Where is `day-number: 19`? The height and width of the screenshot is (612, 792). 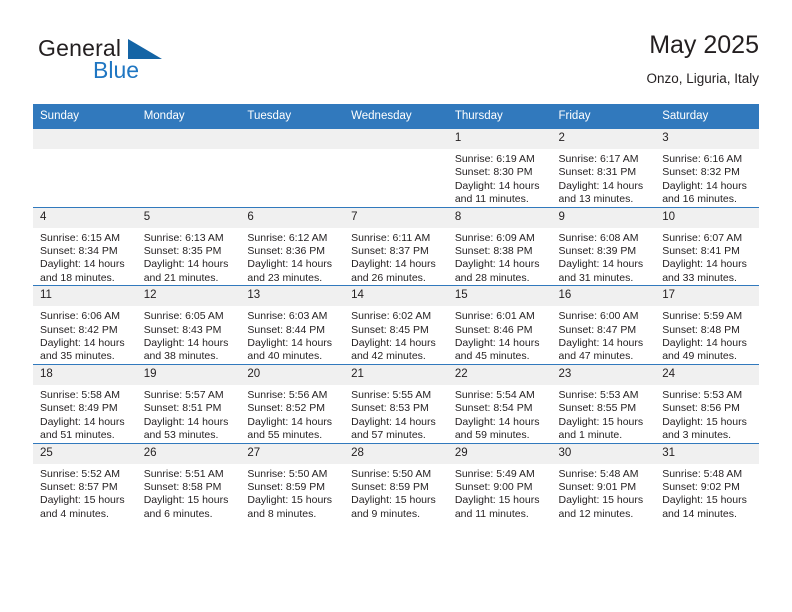
day-number: 19 is located at coordinates (188, 374).